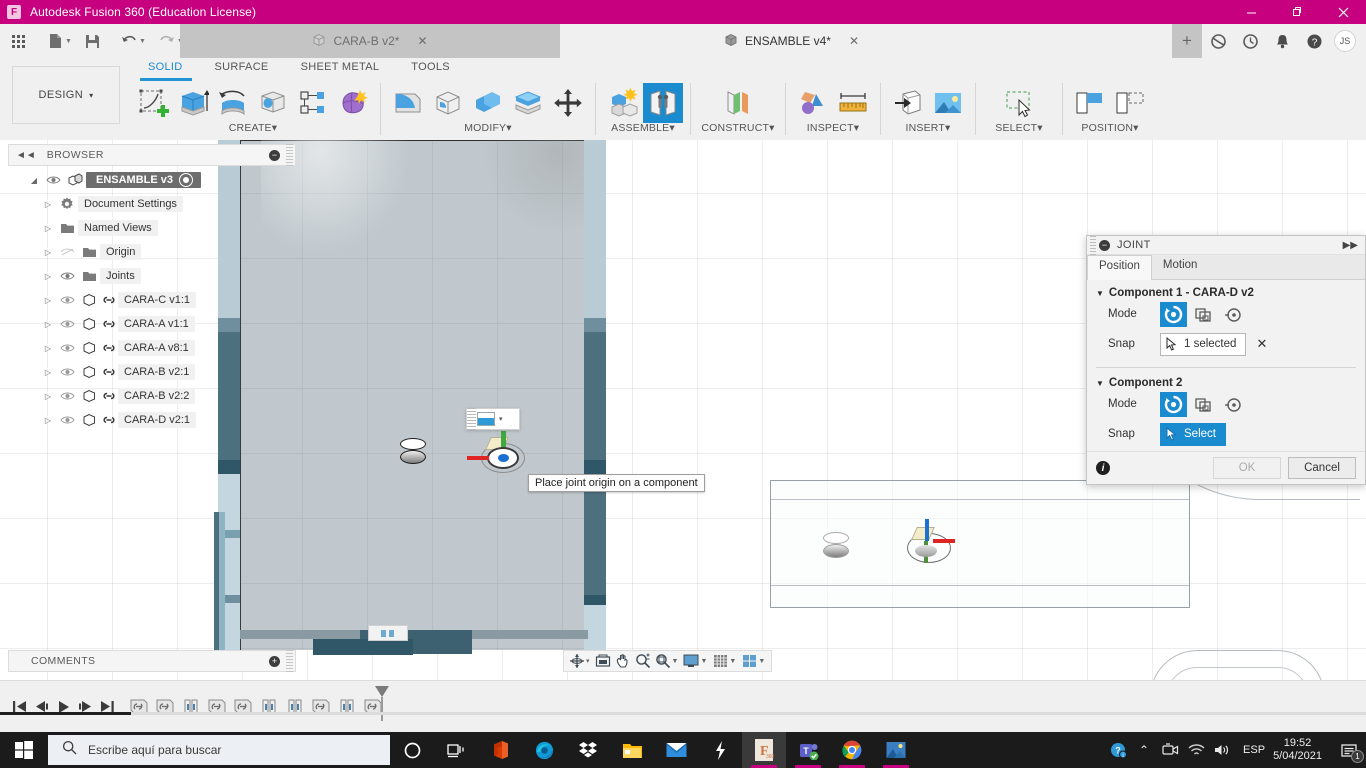 The height and width of the screenshot is (768, 1366). What do you see at coordinates (1226, 383) in the screenshot?
I see `component2-header: ▼ Component 2` at bounding box center [1226, 383].